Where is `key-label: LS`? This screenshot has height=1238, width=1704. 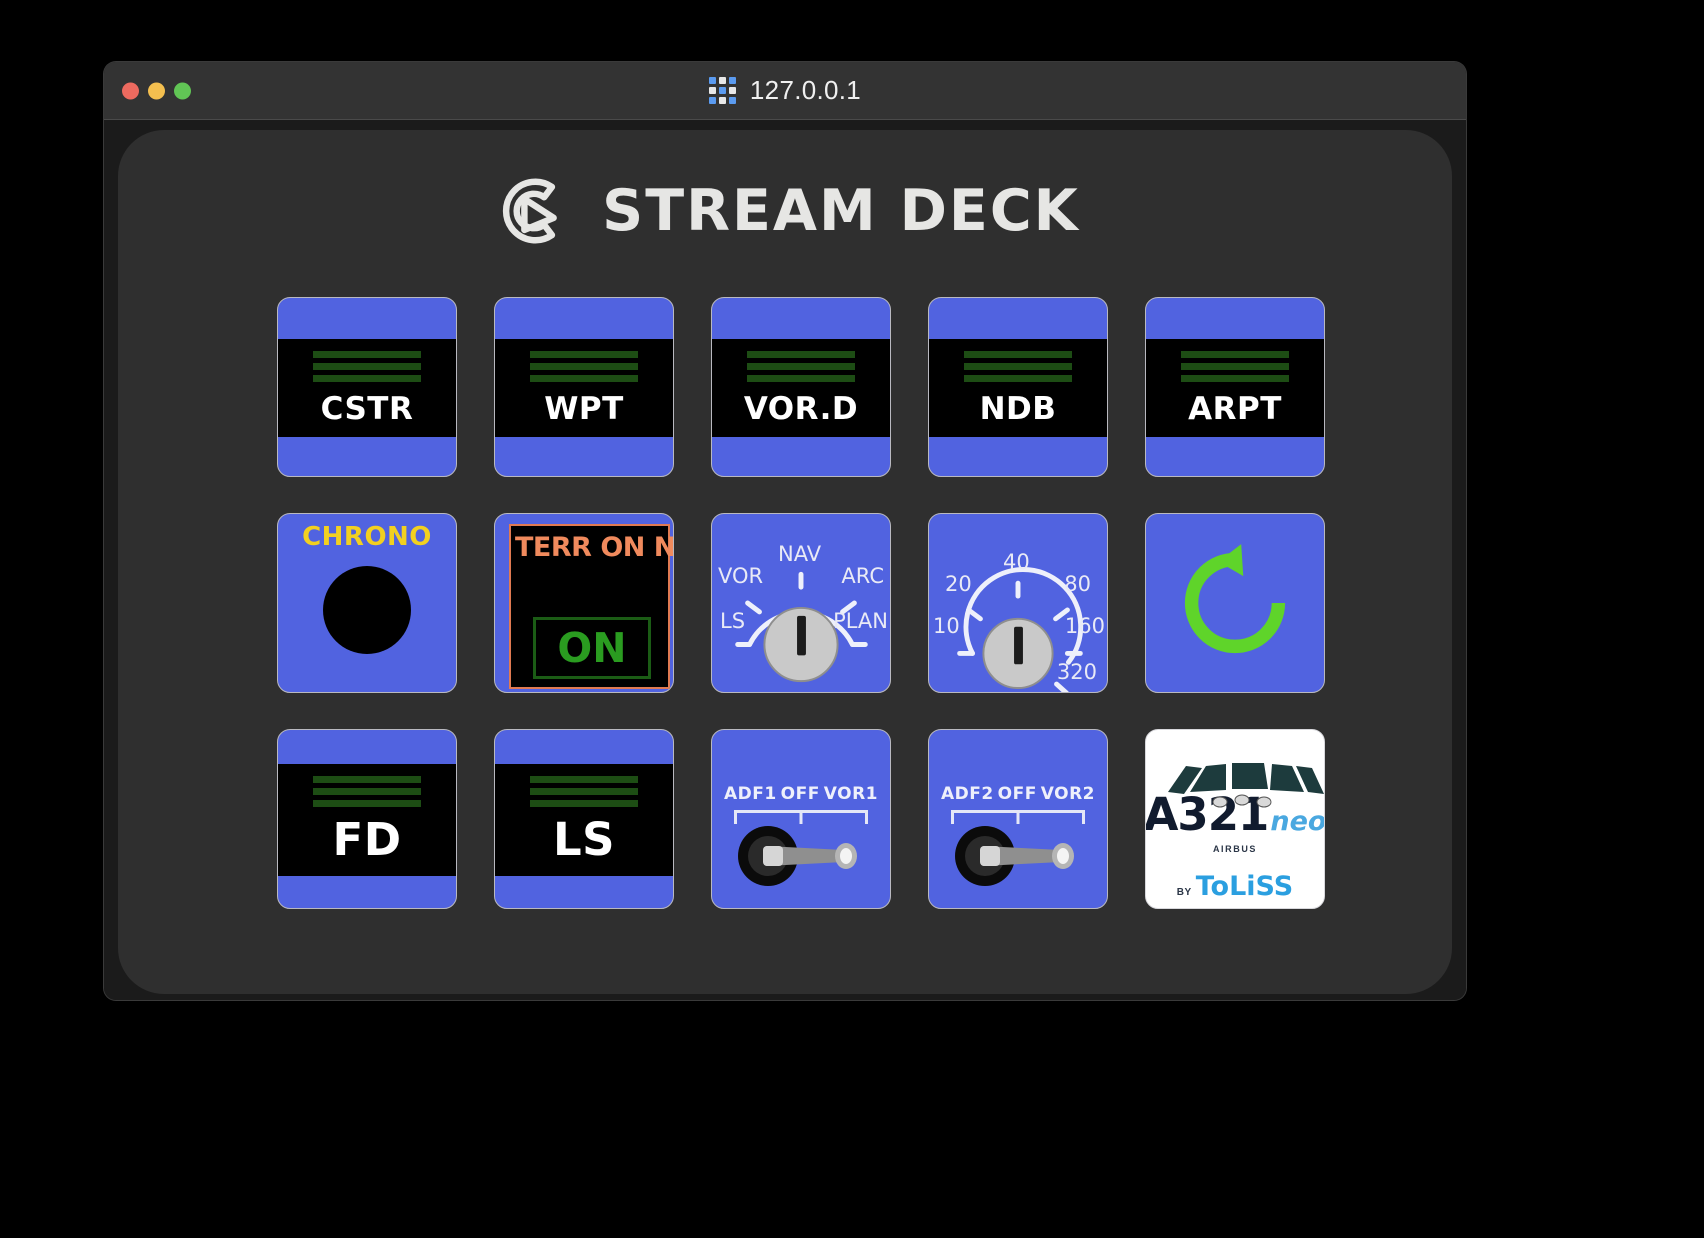 key-label: LS is located at coordinates (584, 839).